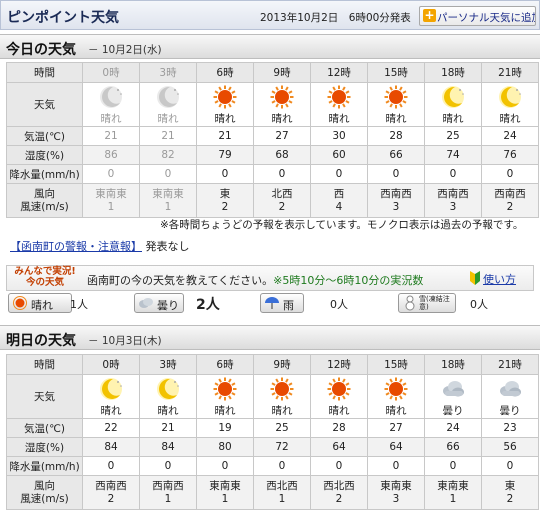 This screenshot has height=519, width=540. Describe the element at coordinates (272, 155) in the screenshot. I see `humidity-row: 湿度(%) 86 82 79 68 60 66 74 76` at that location.